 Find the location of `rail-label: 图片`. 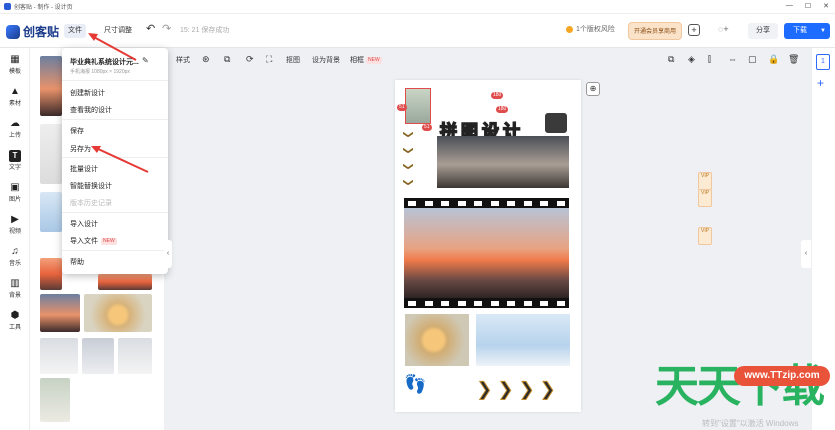

rail-label: 图片 is located at coordinates (14, 200).